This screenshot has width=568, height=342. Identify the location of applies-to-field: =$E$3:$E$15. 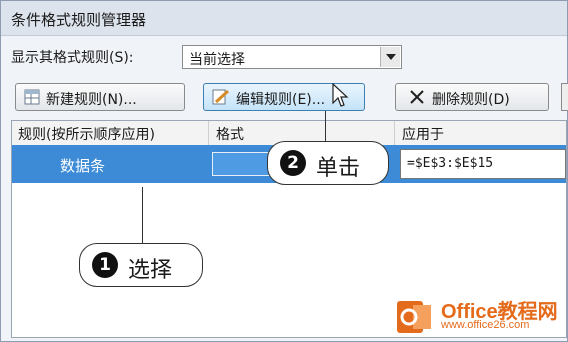
(483, 164).